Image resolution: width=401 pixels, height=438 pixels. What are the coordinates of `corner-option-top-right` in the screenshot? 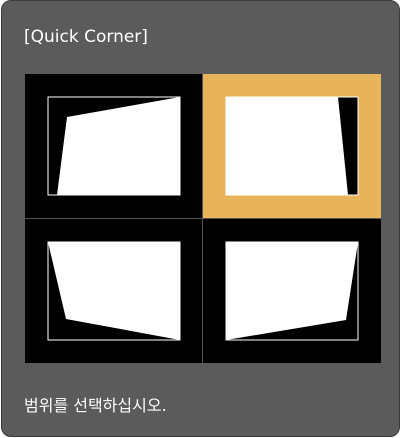 It's located at (292, 146).